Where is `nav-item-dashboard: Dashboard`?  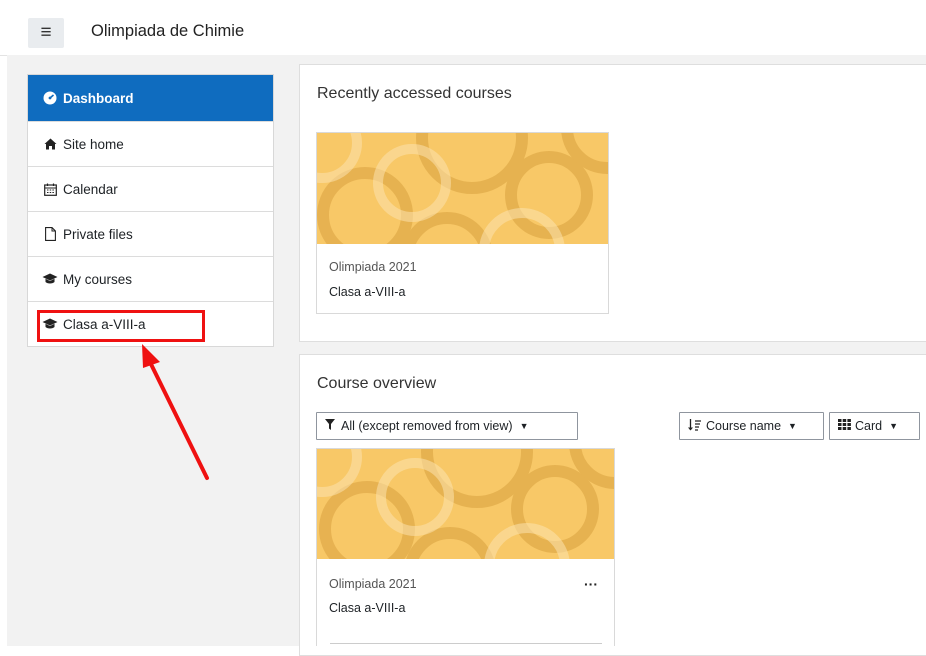 nav-item-dashboard: Dashboard is located at coordinates (150, 98).